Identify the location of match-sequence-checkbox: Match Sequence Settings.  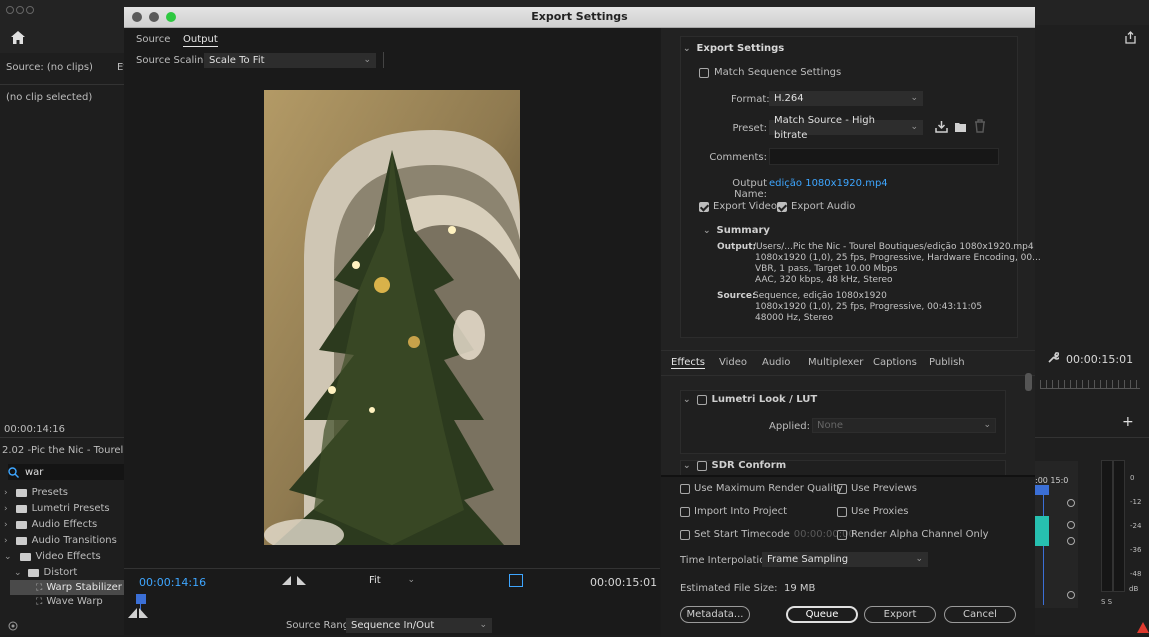
(770, 72).